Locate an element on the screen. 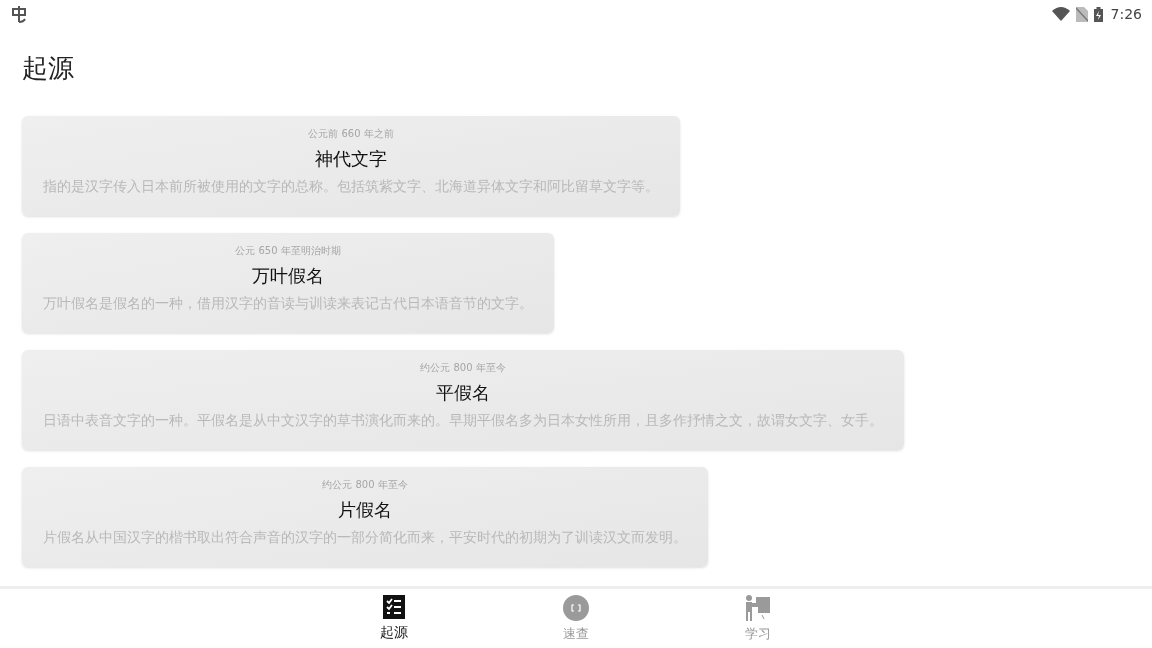 The image size is (1152, 648). wifi-icon is located at coordinates (1060, 14).